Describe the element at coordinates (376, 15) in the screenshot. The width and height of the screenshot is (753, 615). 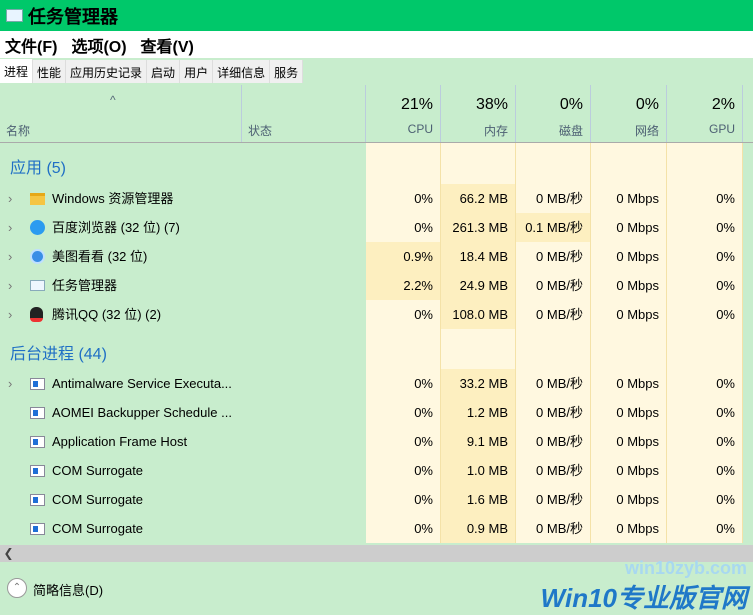
I see `title-bar: 任务管理器` at that location.